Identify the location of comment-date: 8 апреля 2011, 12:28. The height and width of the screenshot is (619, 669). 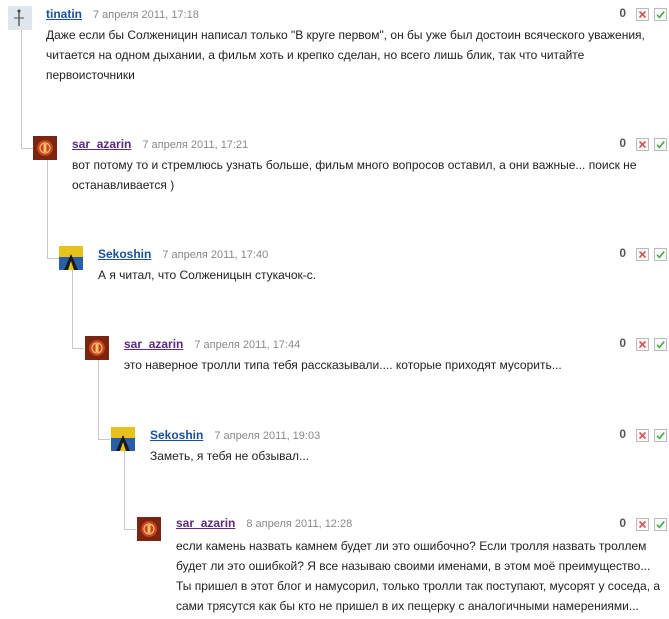
(299, 524).